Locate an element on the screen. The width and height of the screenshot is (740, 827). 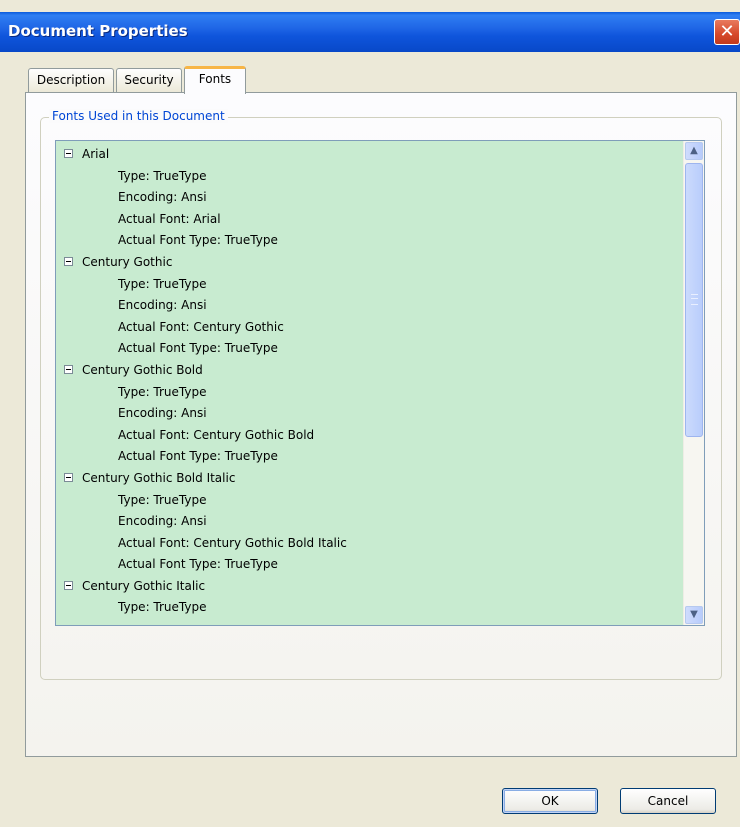
font-node: Century Gothic Bold Italic is located at coordinates (366, 479).